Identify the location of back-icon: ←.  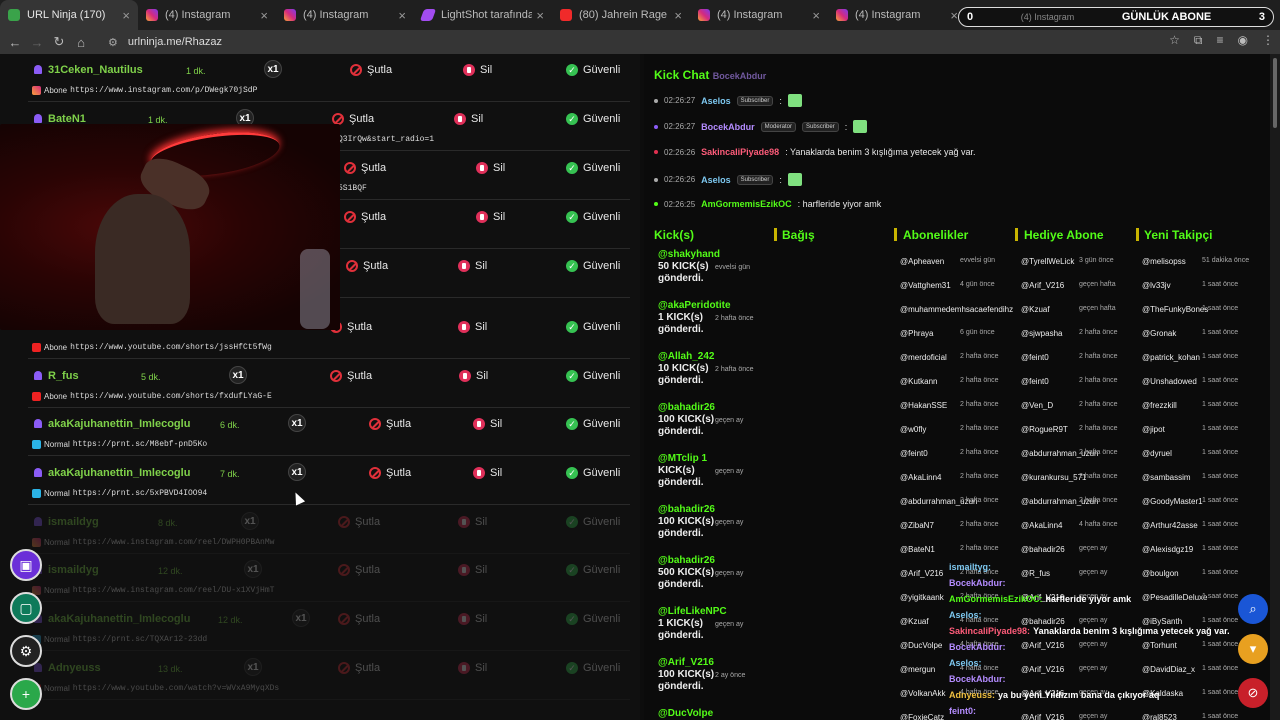
(15, 42).